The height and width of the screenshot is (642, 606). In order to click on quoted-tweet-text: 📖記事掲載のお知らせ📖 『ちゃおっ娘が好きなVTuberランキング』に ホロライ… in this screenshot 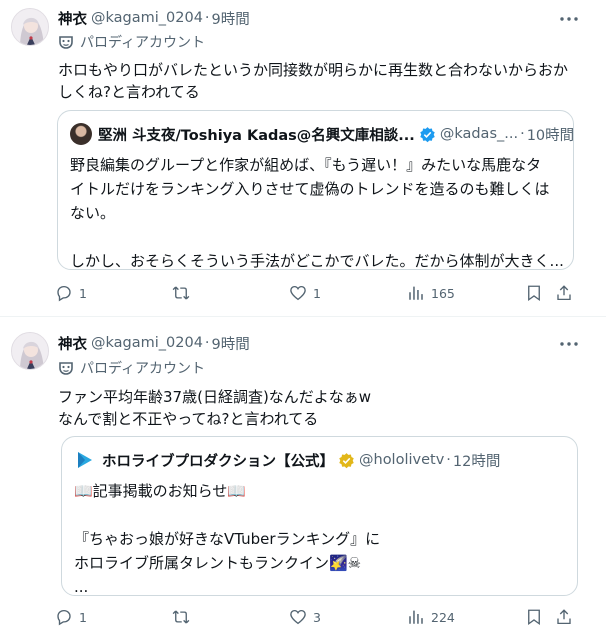, I will do `click(321, 537)`.